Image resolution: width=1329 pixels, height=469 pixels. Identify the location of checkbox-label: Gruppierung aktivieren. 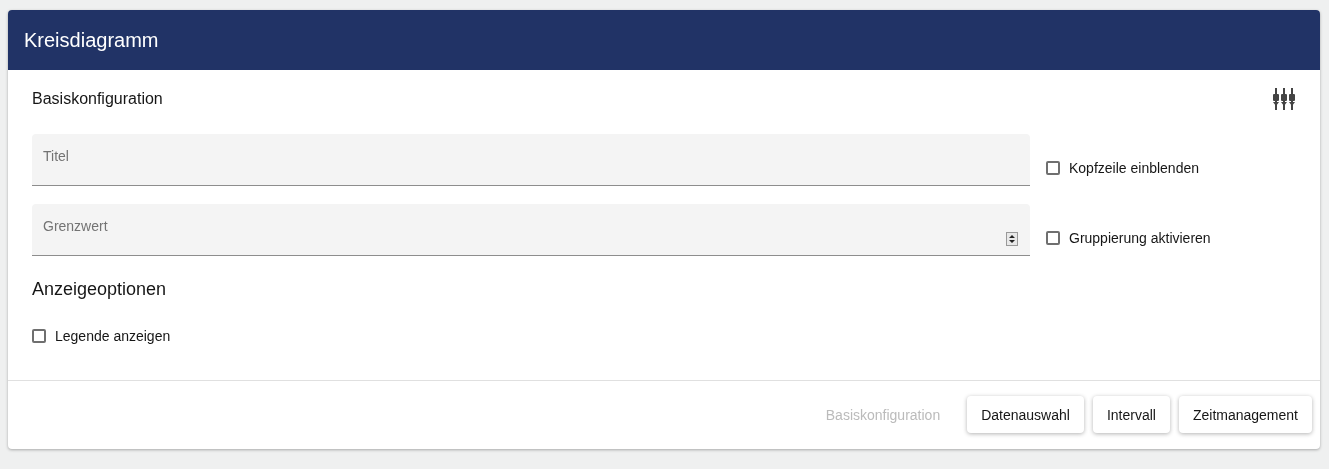
(1140, 238).